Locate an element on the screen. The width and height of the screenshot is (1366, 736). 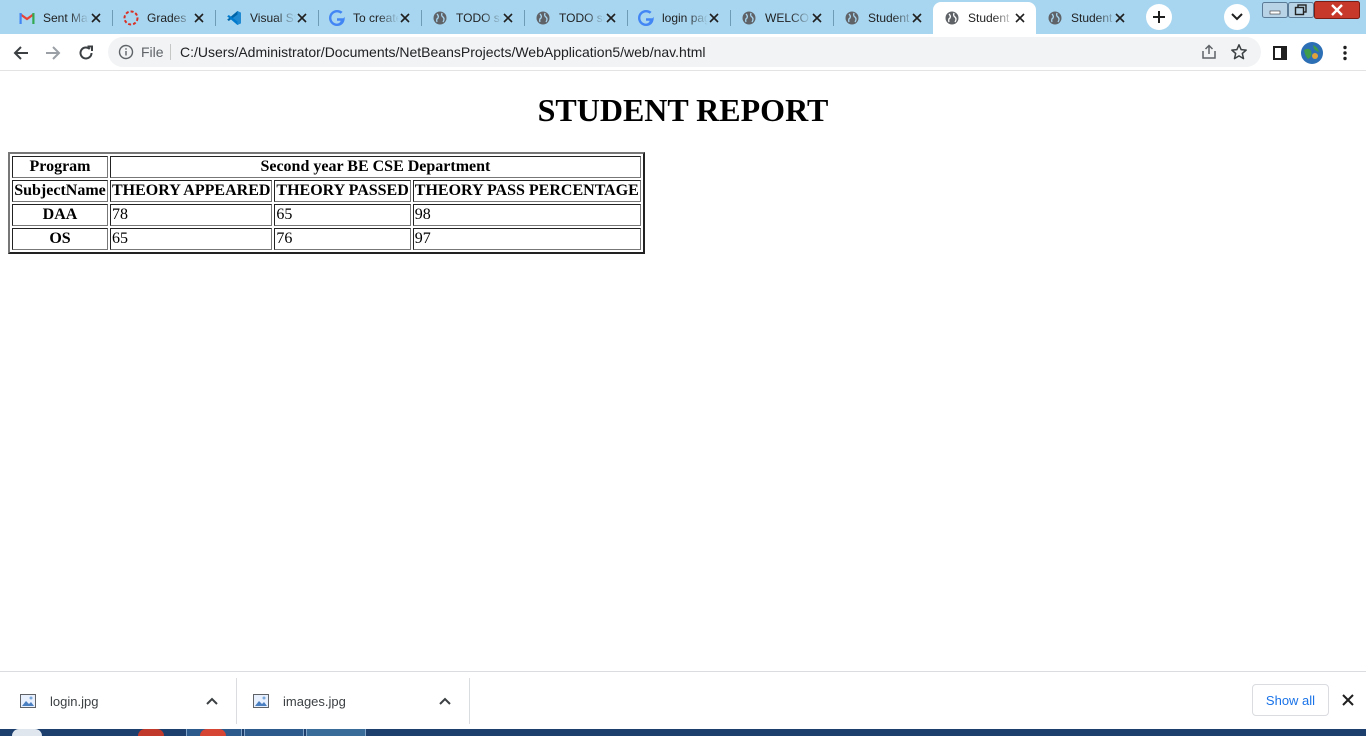
close-window-button is located at coordinates (1337, 10).